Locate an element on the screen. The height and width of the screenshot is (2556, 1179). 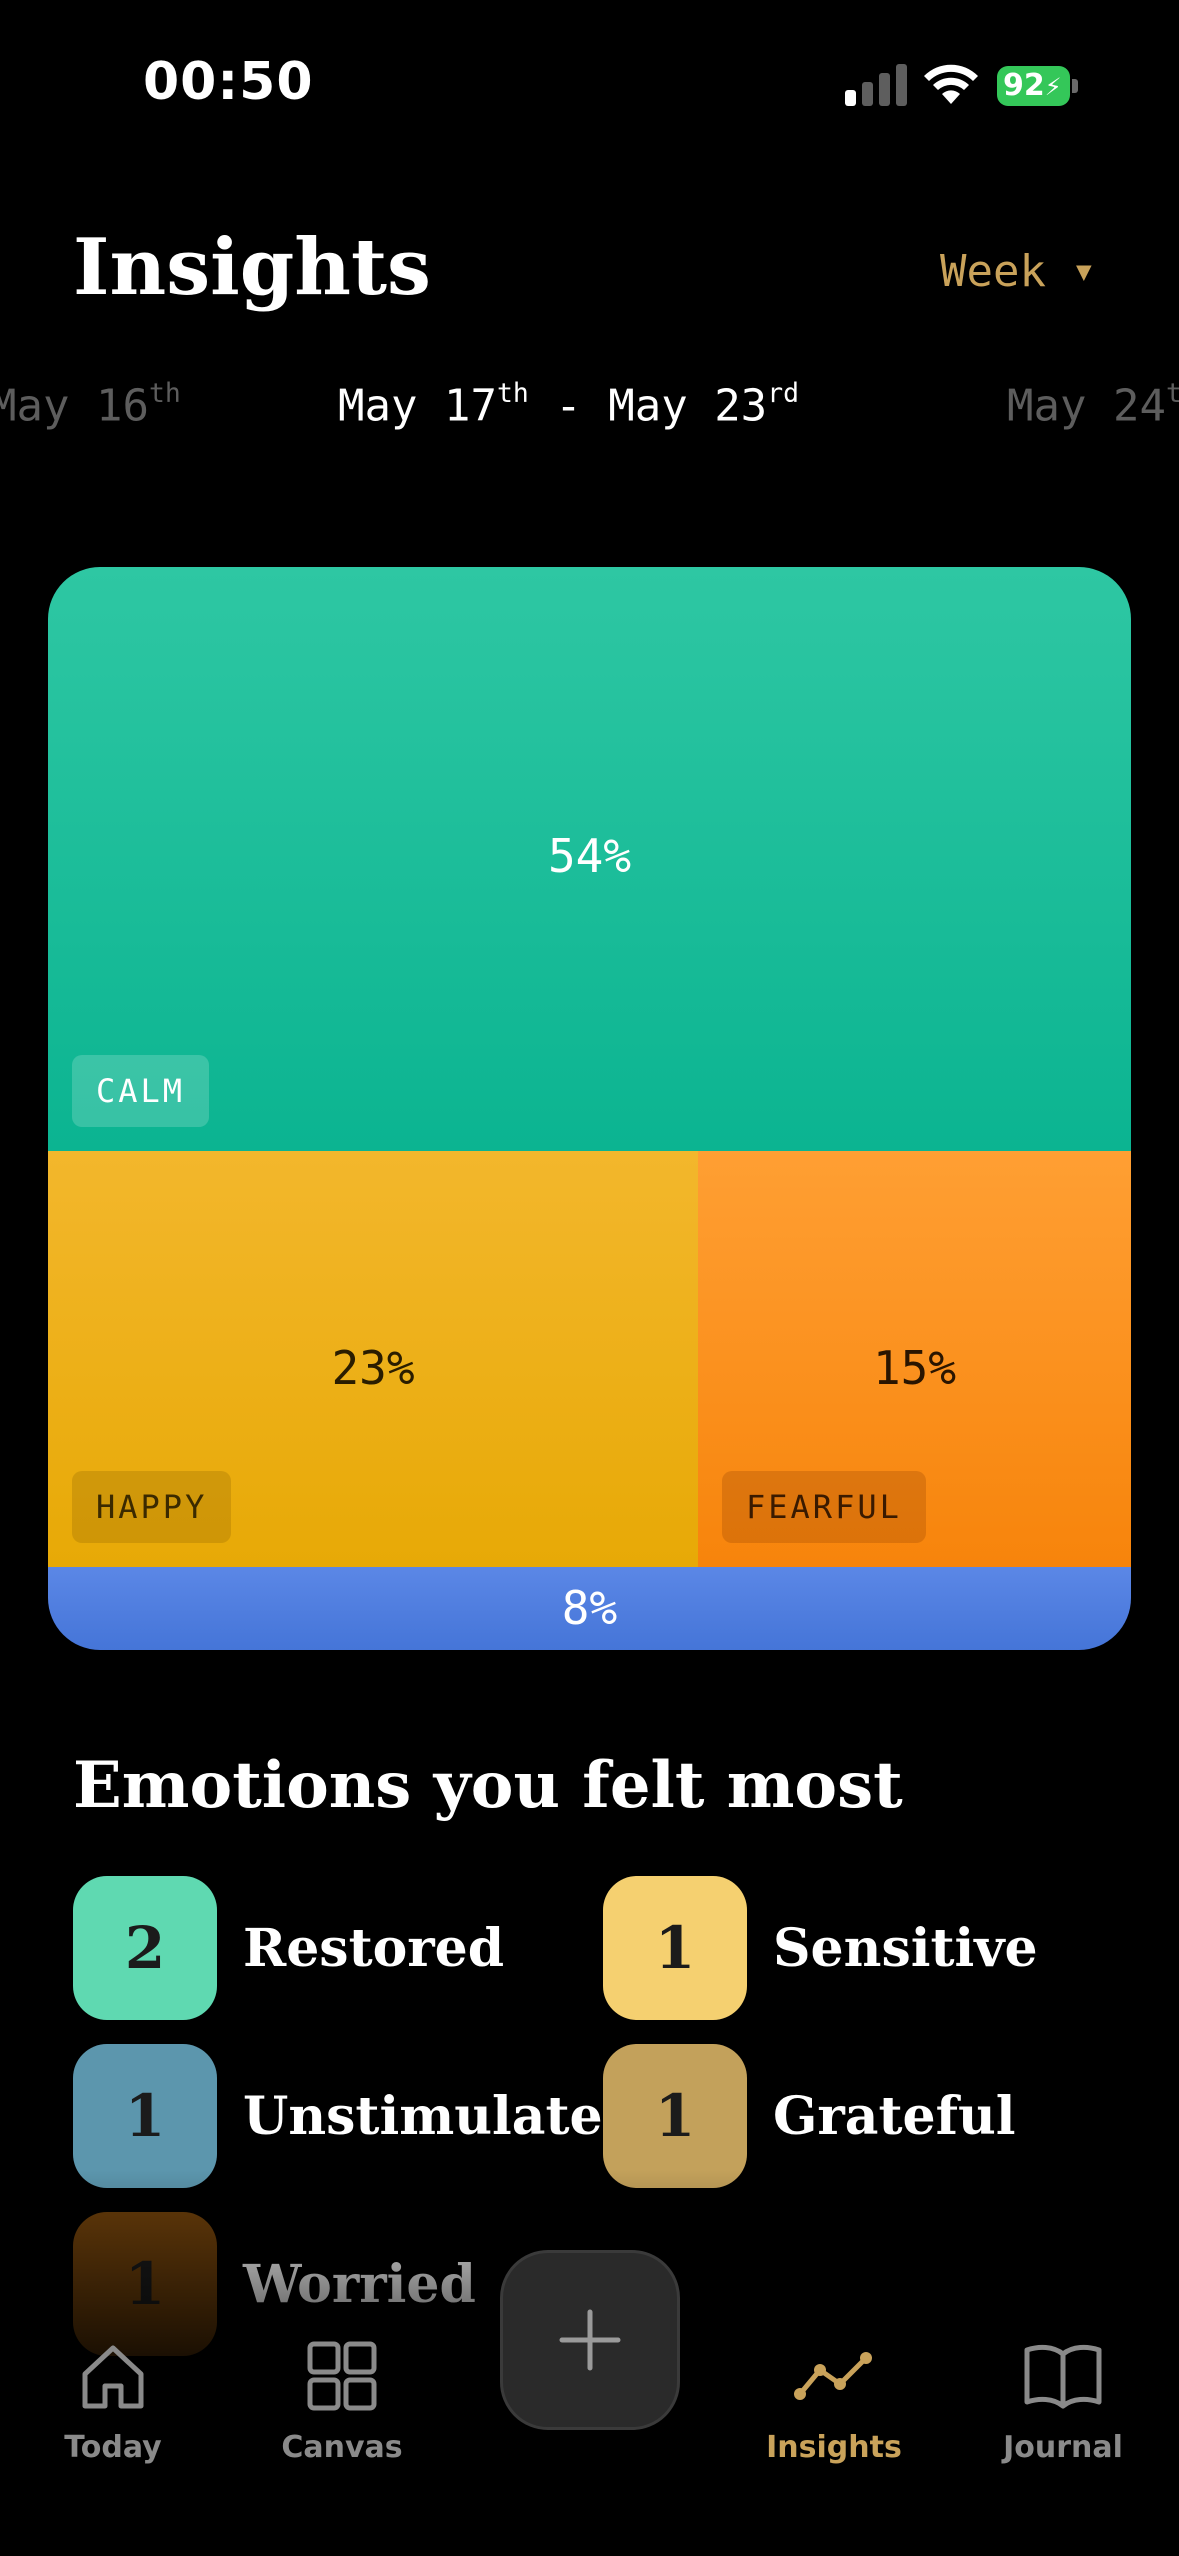
book-icon is located at coordinates (1063, 2376).